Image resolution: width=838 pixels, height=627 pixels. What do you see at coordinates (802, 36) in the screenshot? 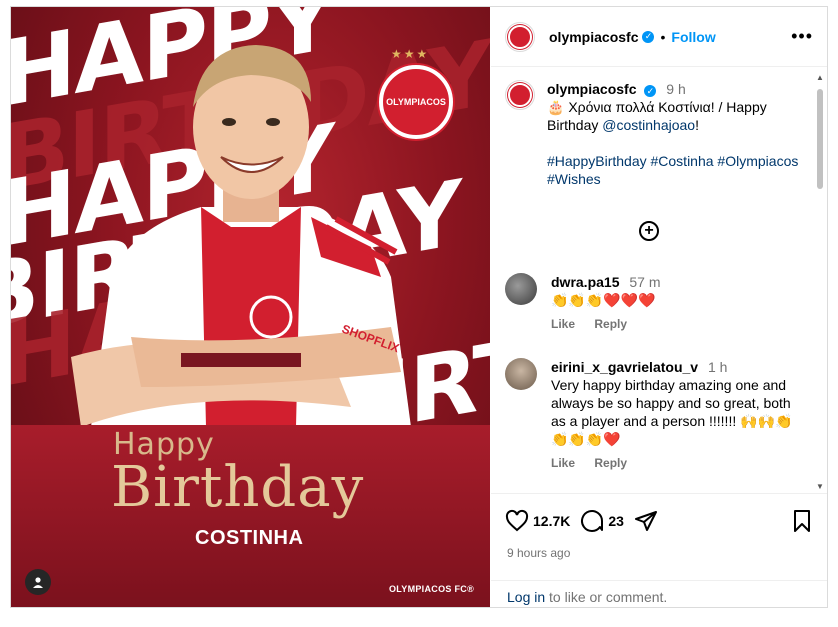
I see `more-options-icon: •••` at bounding box center [802, 36].